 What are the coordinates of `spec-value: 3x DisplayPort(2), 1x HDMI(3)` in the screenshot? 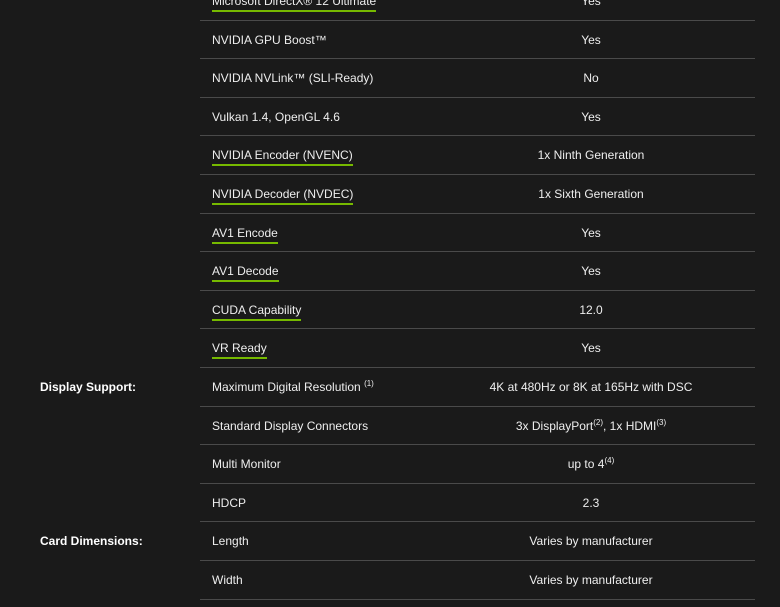 It's located at (591, 426).